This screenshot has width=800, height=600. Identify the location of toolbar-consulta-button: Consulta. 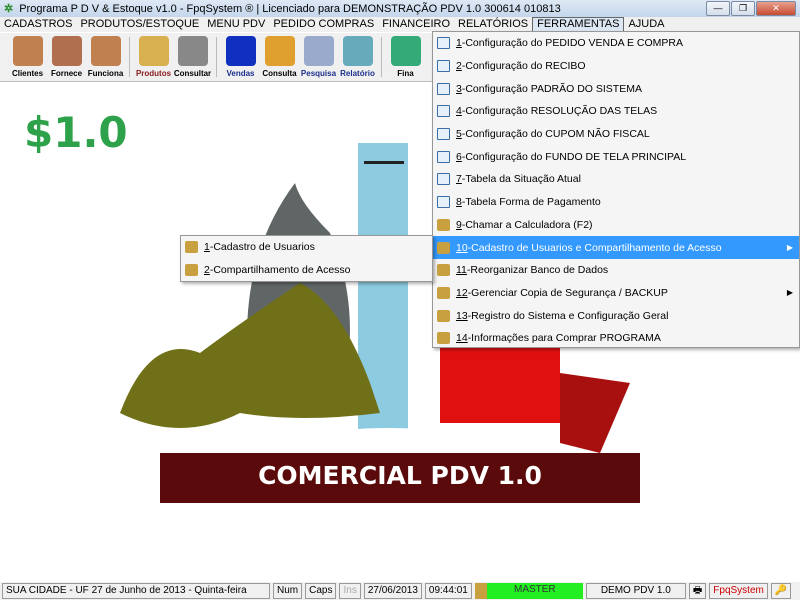
(279, 57).